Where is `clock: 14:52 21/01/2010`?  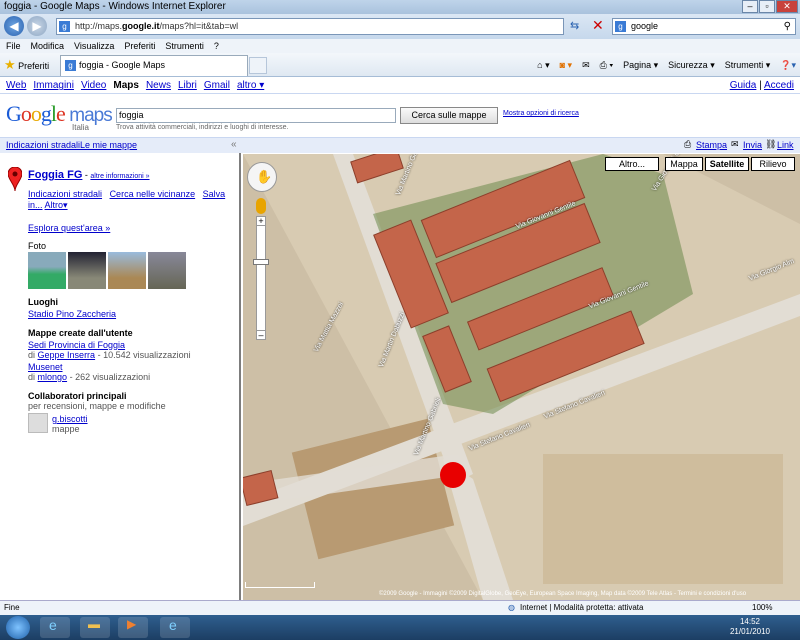
clock: 14:52 21/01/2010 is located at coordinates (750, 627).